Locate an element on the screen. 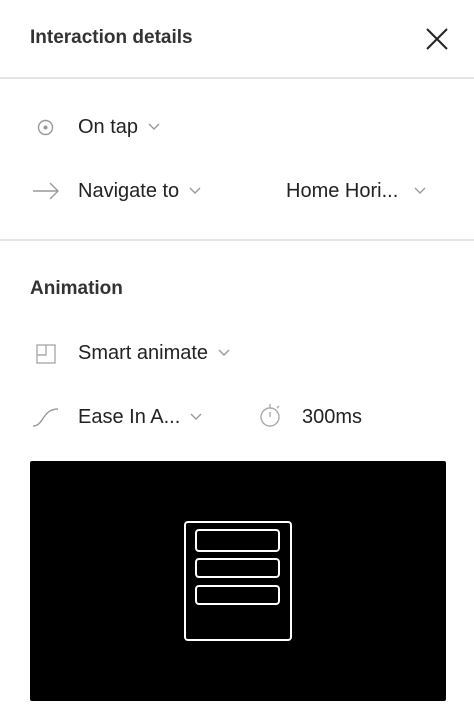 The height and width of the screenshot is (723, 474). duration-input: 300ms is located at coordinates (332, 417).